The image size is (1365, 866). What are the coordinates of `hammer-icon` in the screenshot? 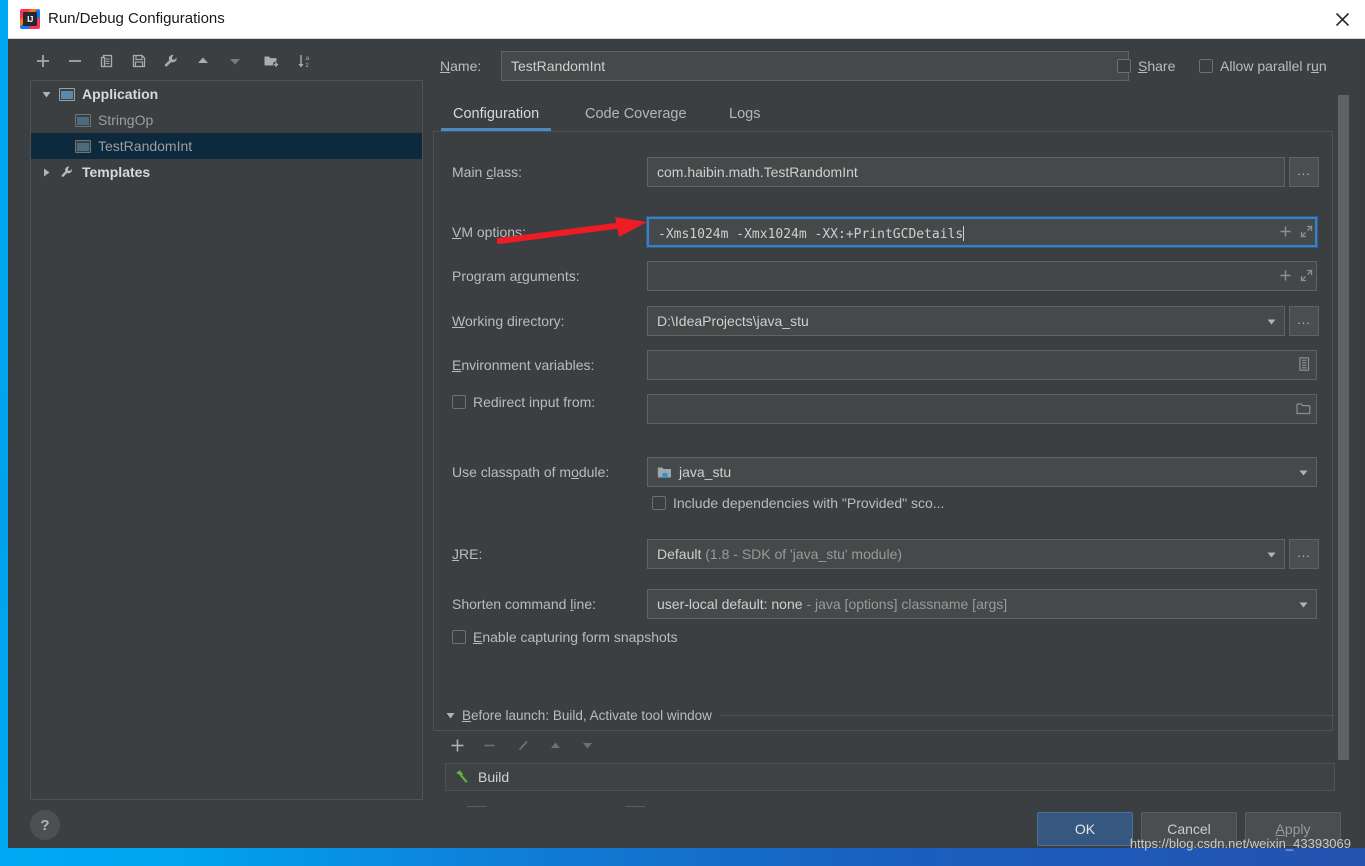 It's located at (462, 777).